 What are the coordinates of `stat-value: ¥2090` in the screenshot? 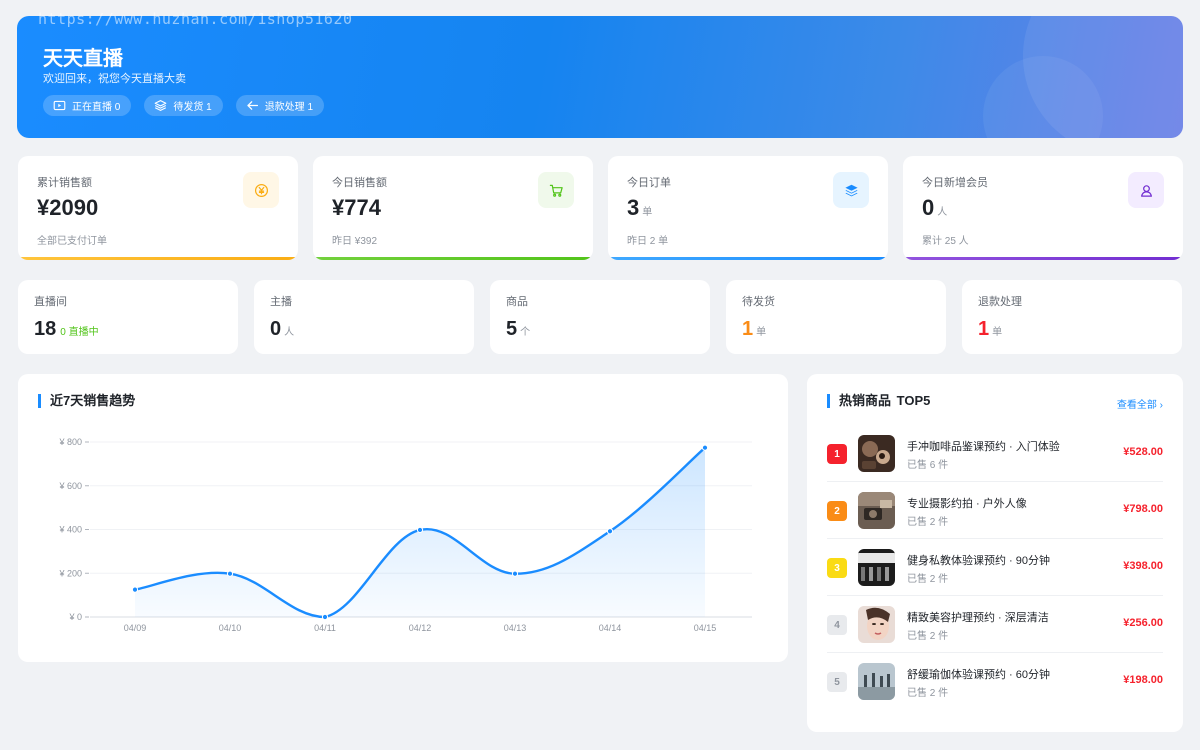 It's located at (68, 207).